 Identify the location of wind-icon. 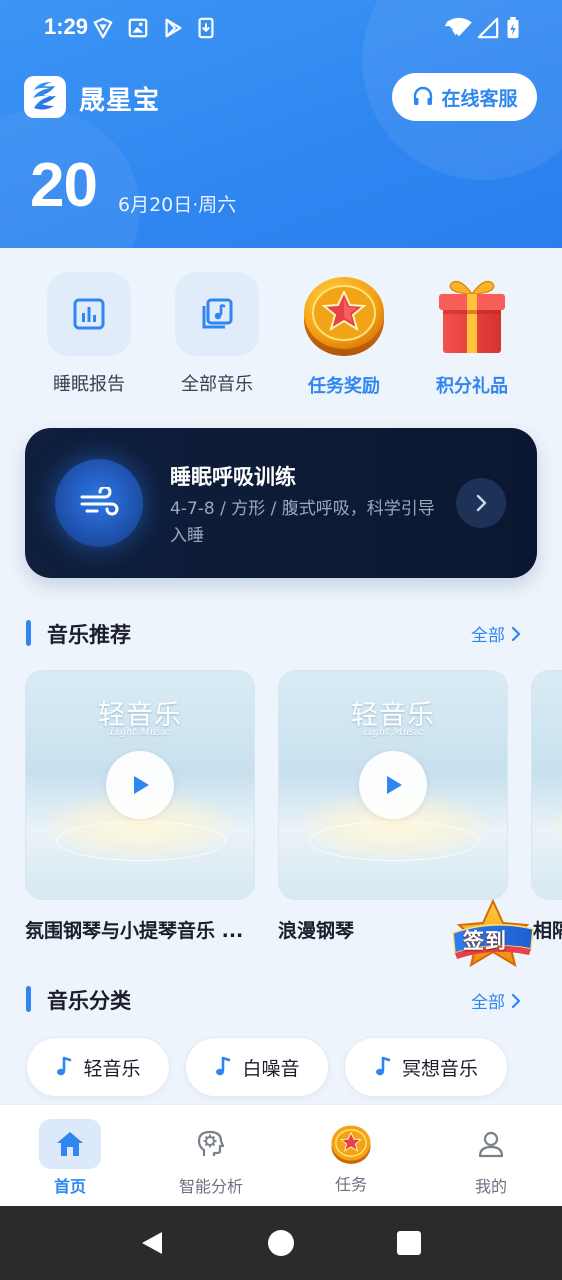
(99, 501).